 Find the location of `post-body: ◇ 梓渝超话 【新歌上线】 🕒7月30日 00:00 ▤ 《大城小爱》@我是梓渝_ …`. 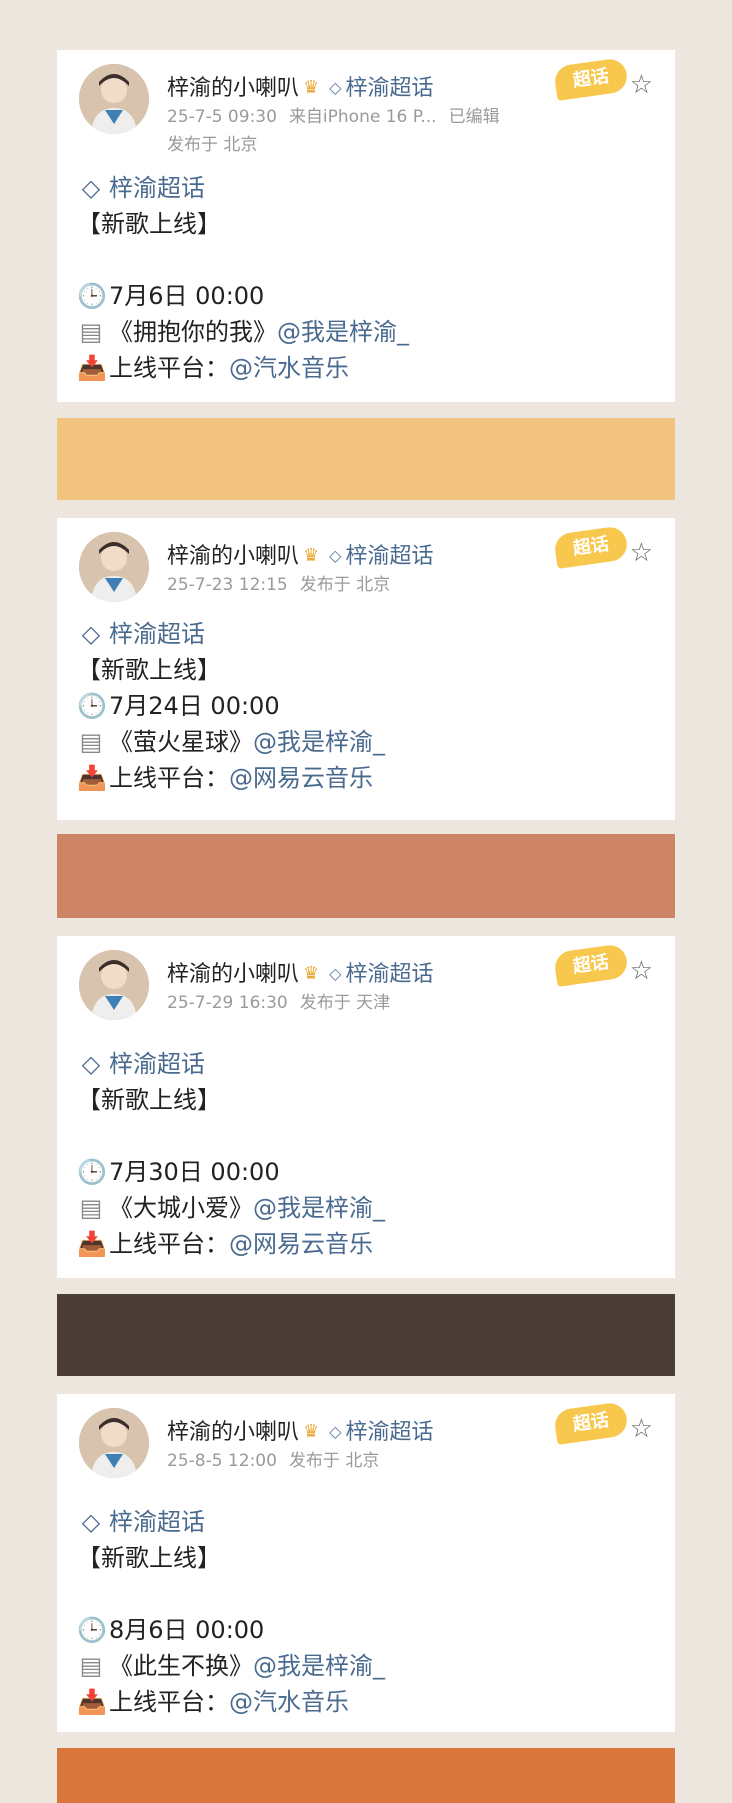

post-body: ◇ 梓渝超话 【新歌上线】 🕒7月30日 00:00 ▤ 《大城小爱》@我是梓渝_ … is located at coordinates (231, 1154).